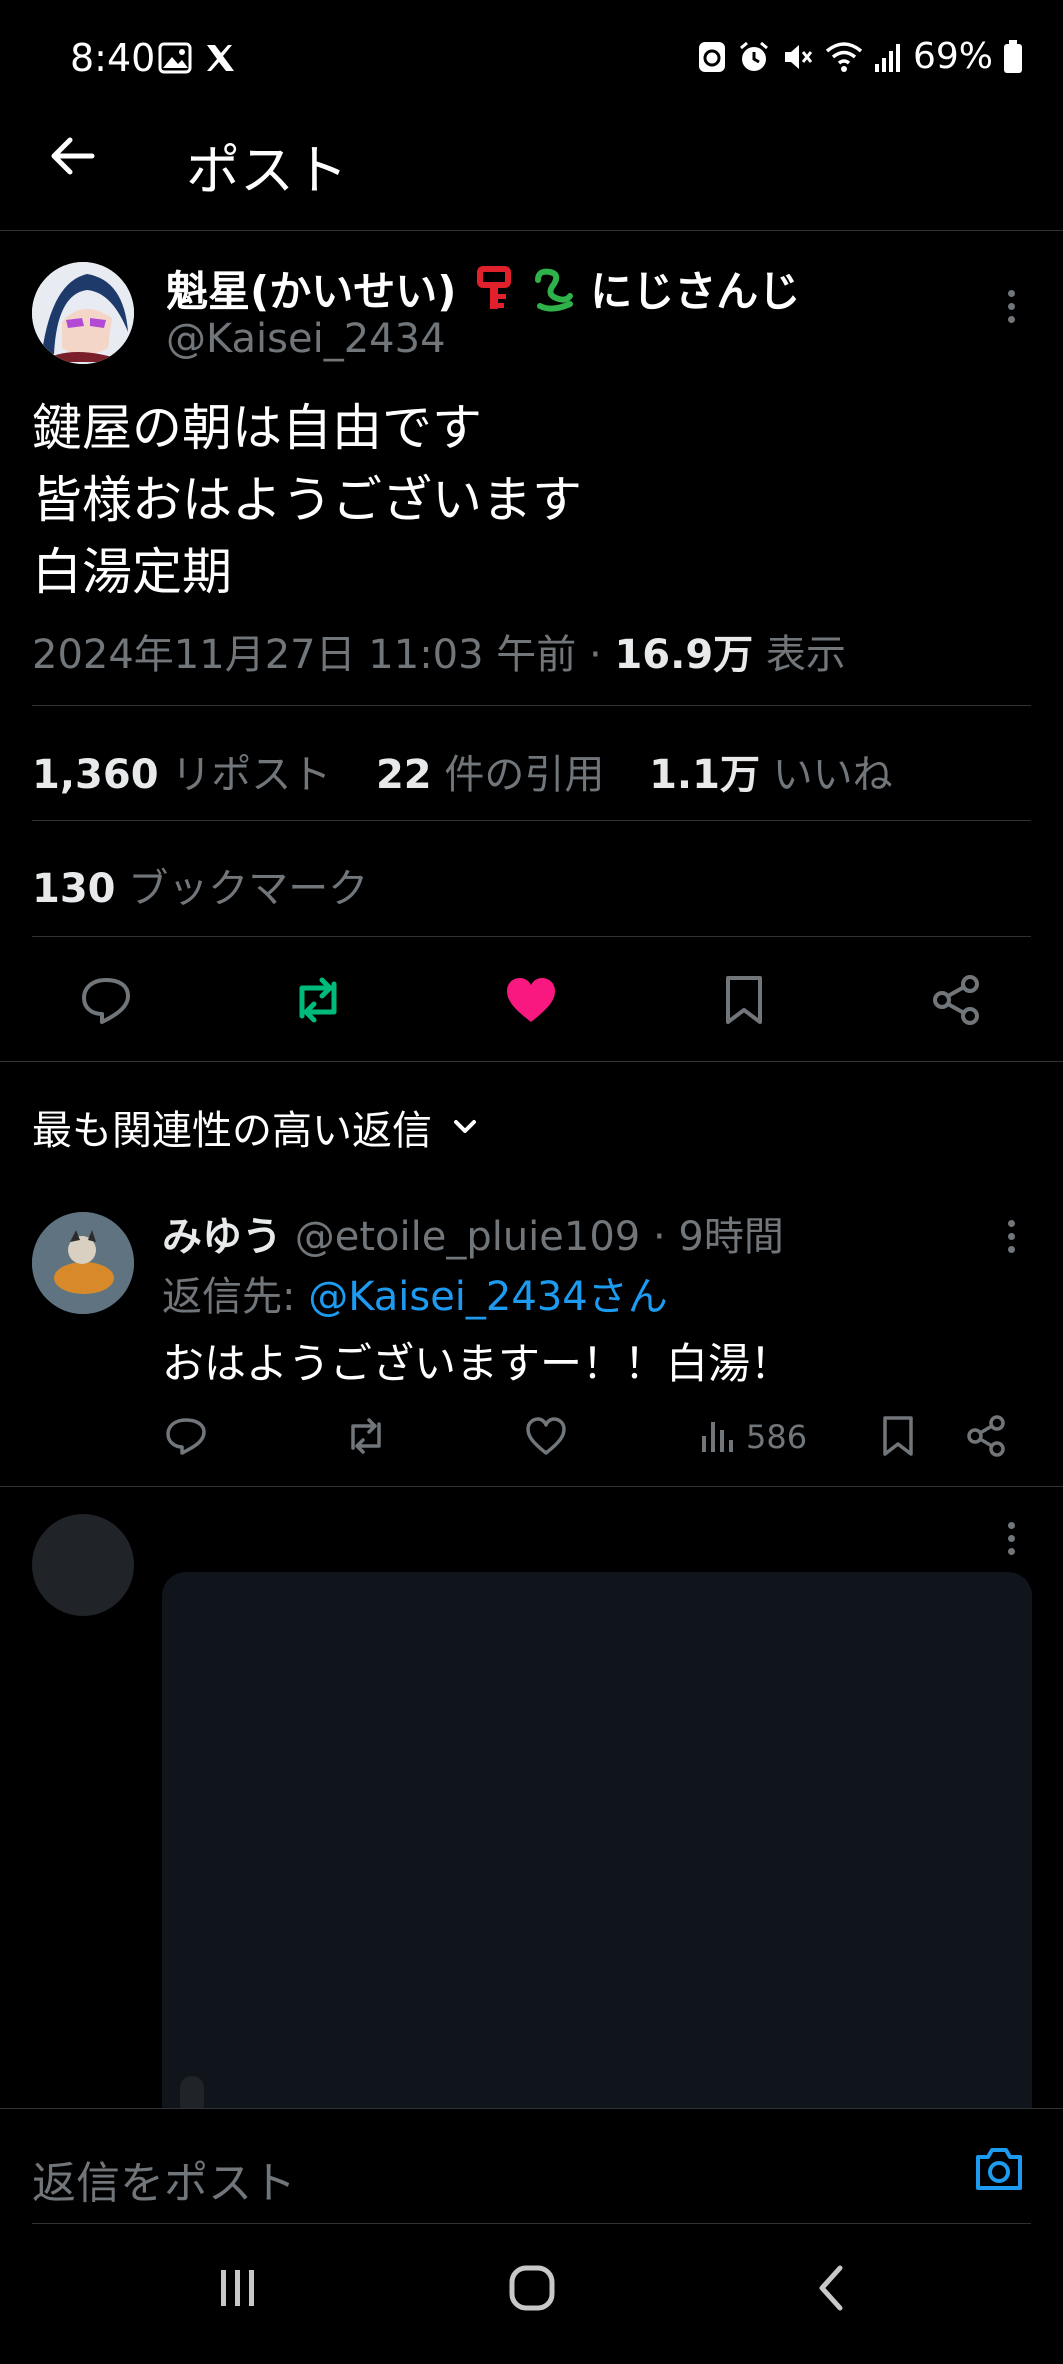 The height and width of the screenshot is (2364, 1063). What do you see at coordinates (754, 56) in the screenshot?
I see `alarm-icon` at bounding box center [754, 56].